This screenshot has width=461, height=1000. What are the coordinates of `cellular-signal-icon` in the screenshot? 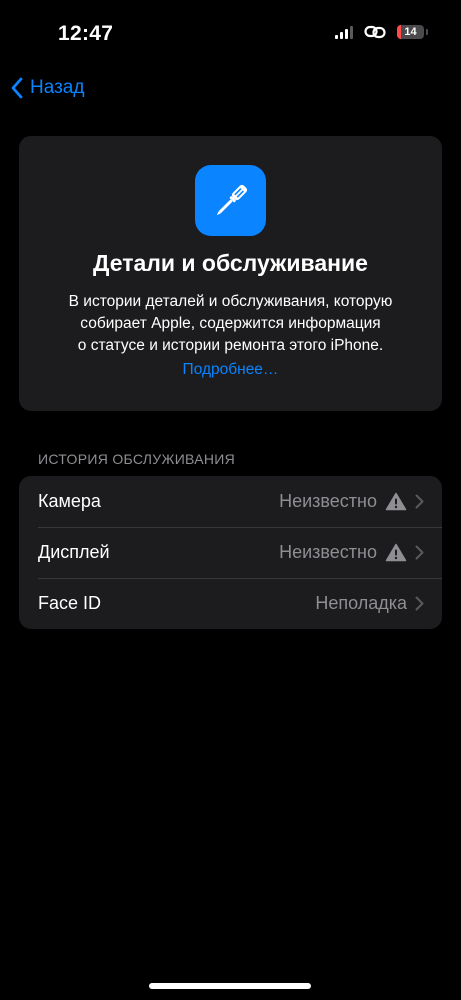 It's located at (344, 32).